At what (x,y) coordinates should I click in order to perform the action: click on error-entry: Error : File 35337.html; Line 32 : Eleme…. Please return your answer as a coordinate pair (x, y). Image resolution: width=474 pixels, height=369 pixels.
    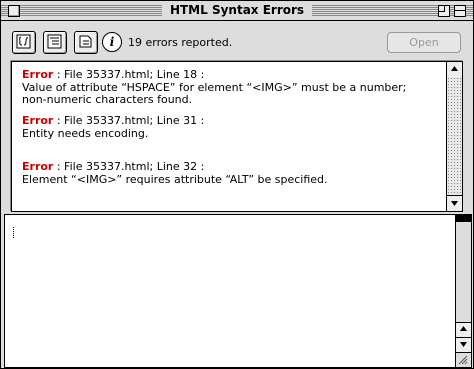
    Looking at the image, I should click on (175, 173).